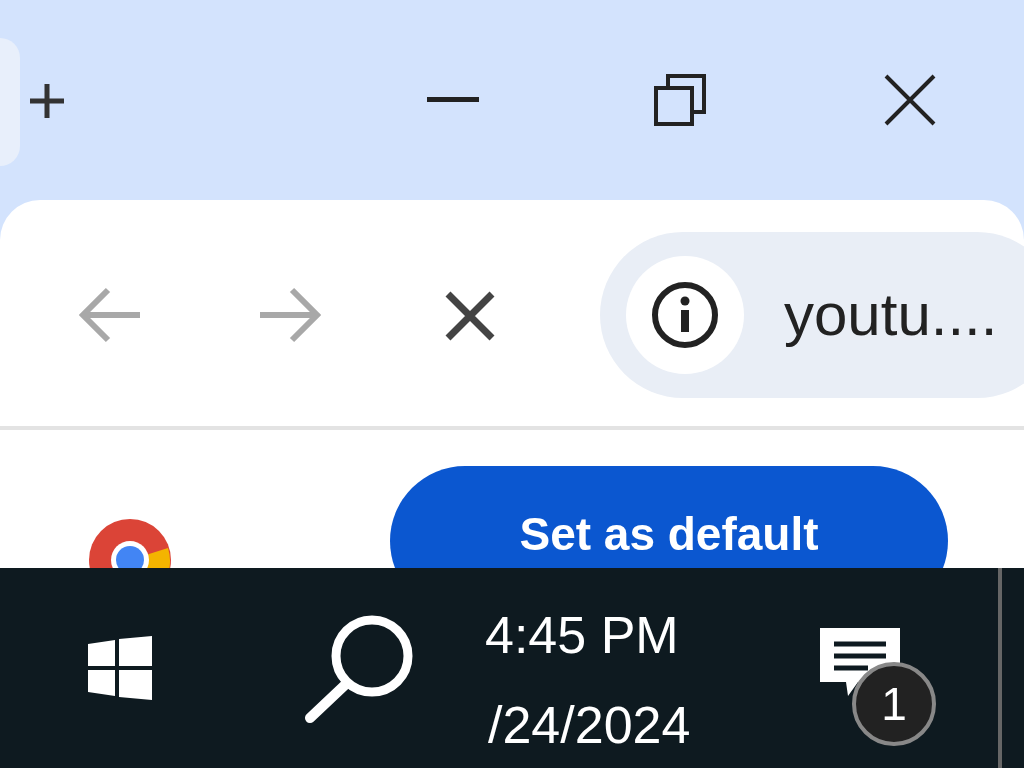  Describe the element at coordinates (685, 315) in the screenshot. I see `info-icon` at that location.